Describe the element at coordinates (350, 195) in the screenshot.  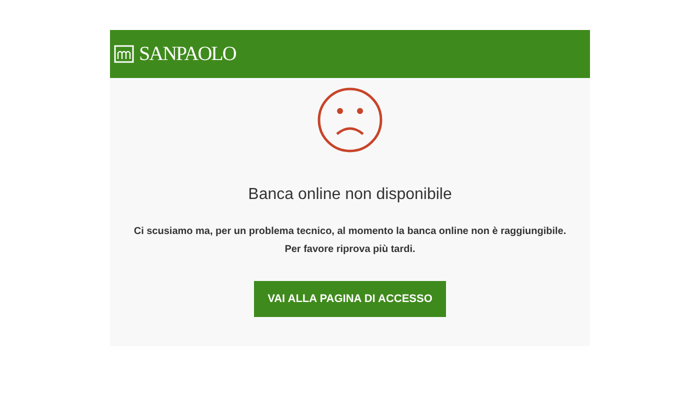
I see `error-title: Banca online non disponibile` at that location.